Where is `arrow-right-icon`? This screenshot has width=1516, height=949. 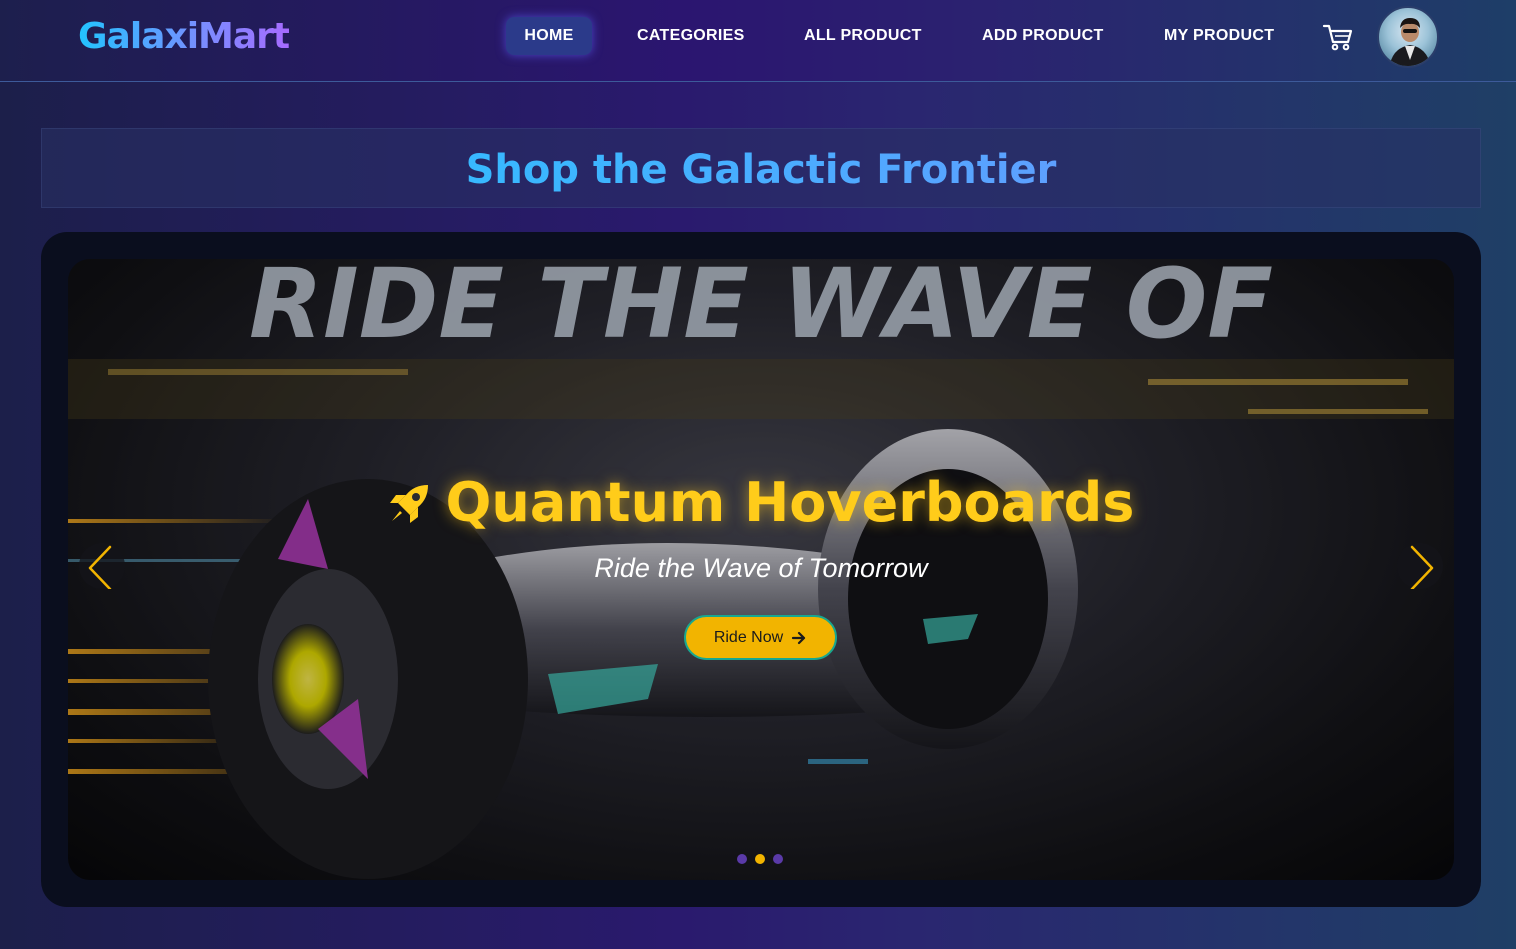
arrow-right-icon is located at coordinates (799, 637).